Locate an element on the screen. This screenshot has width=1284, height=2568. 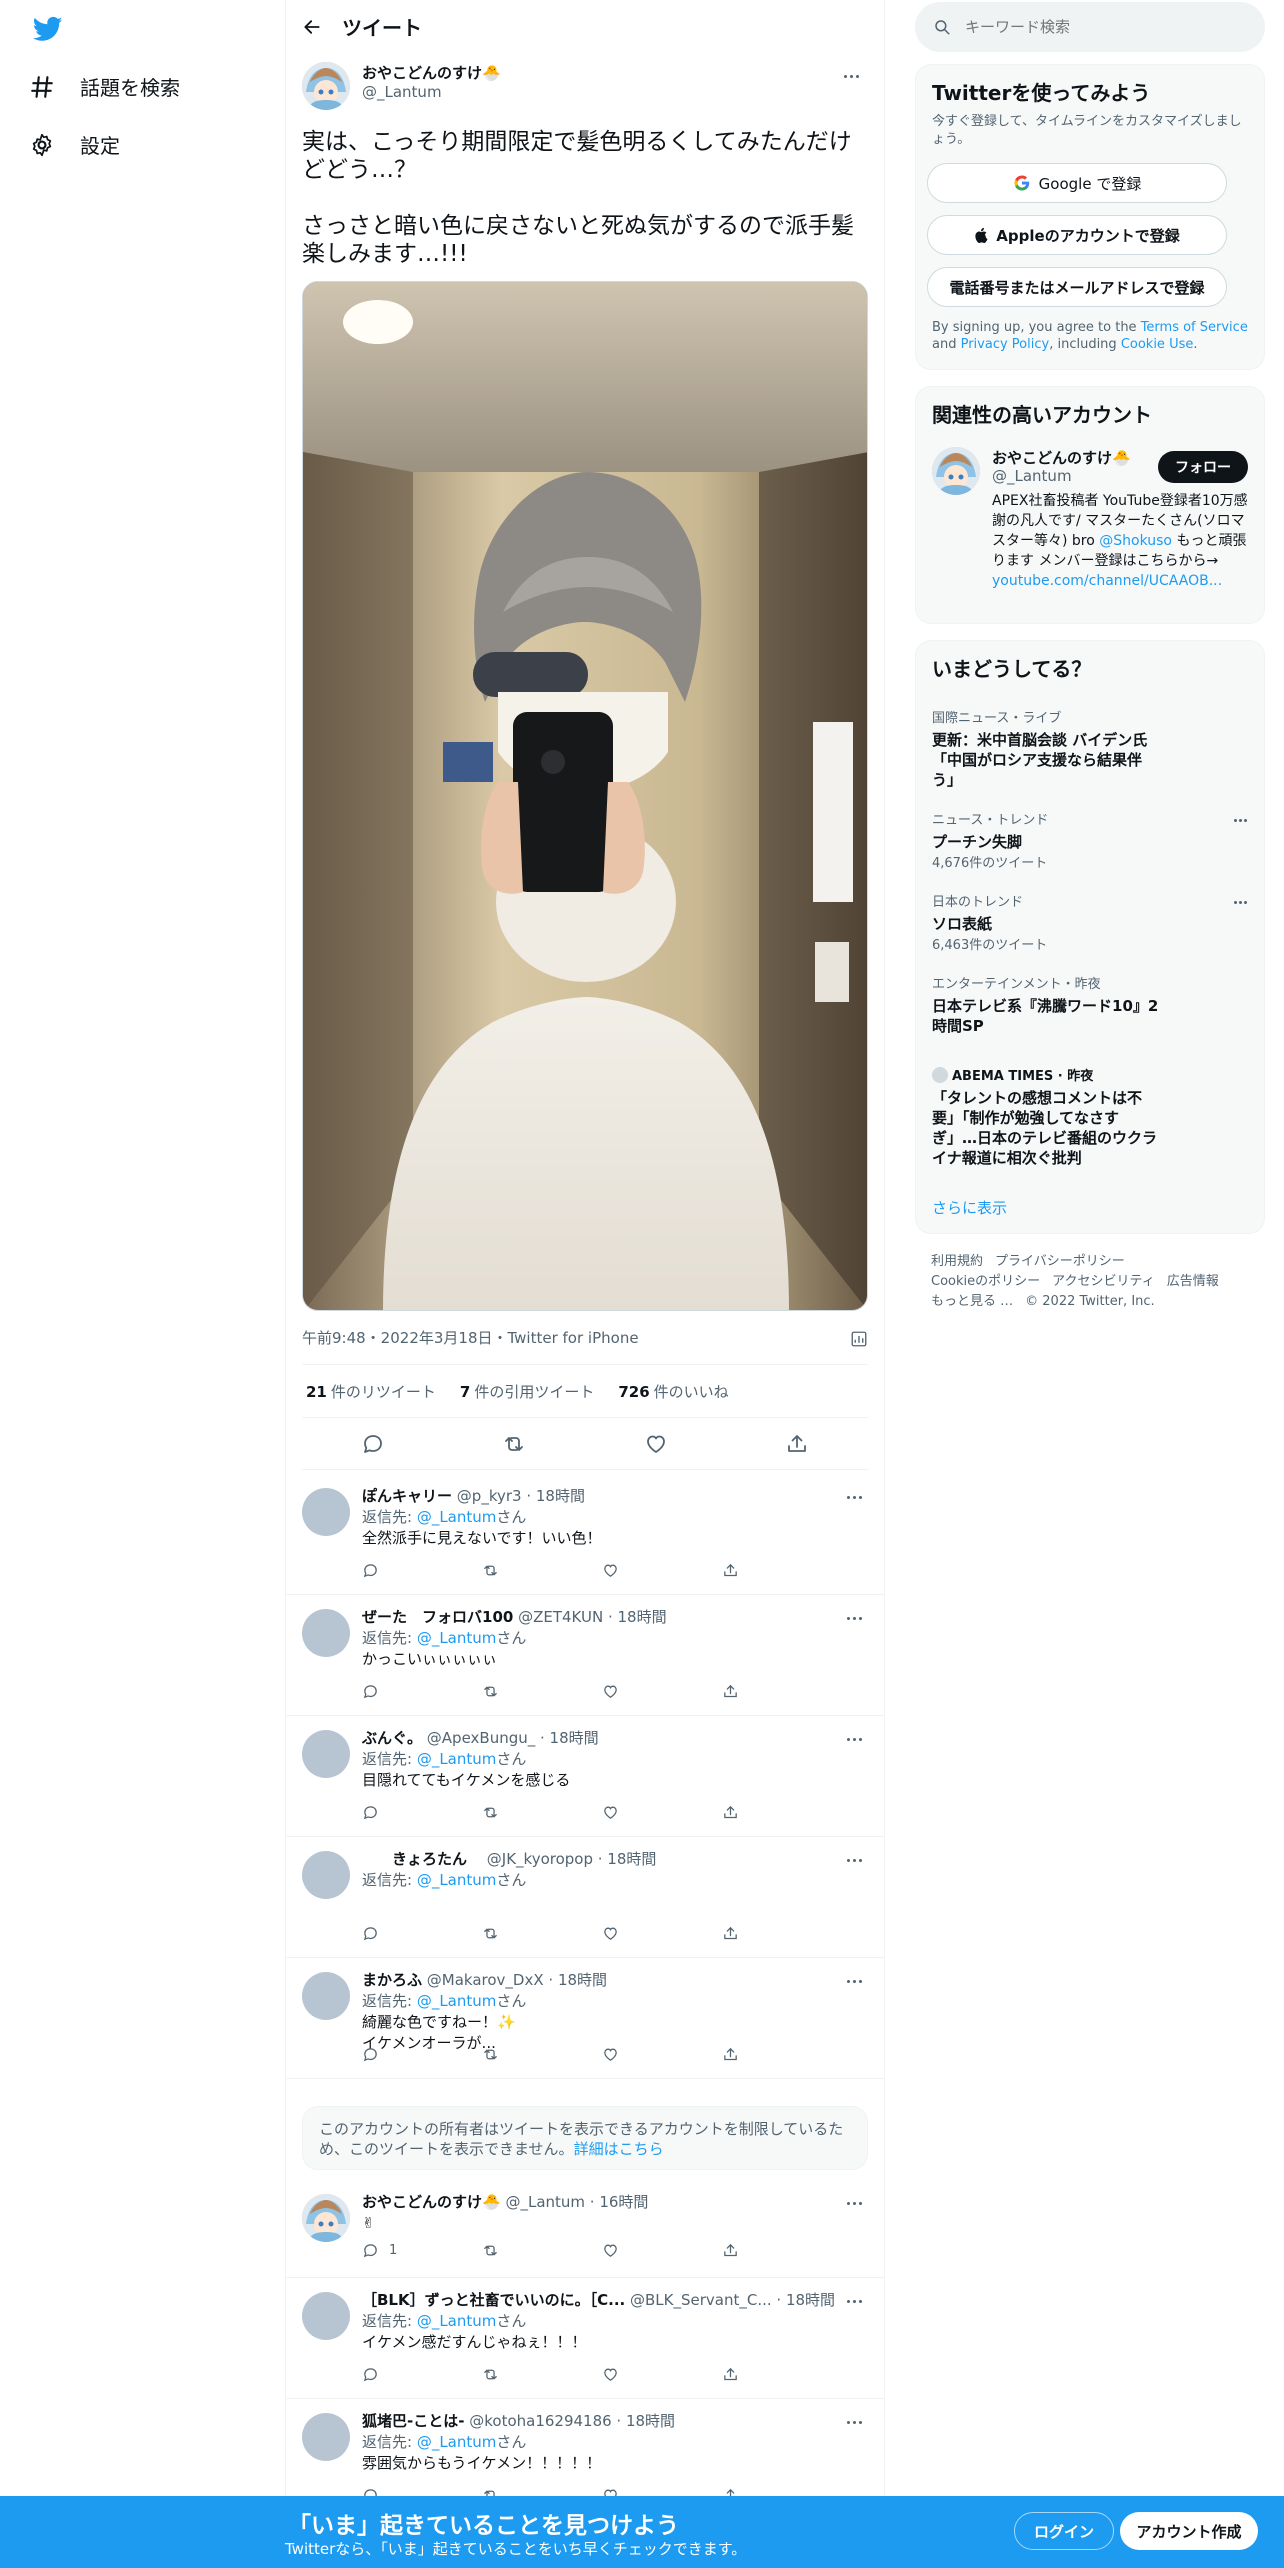
login-button: ログイン is located at coordinates (1064, 2531).